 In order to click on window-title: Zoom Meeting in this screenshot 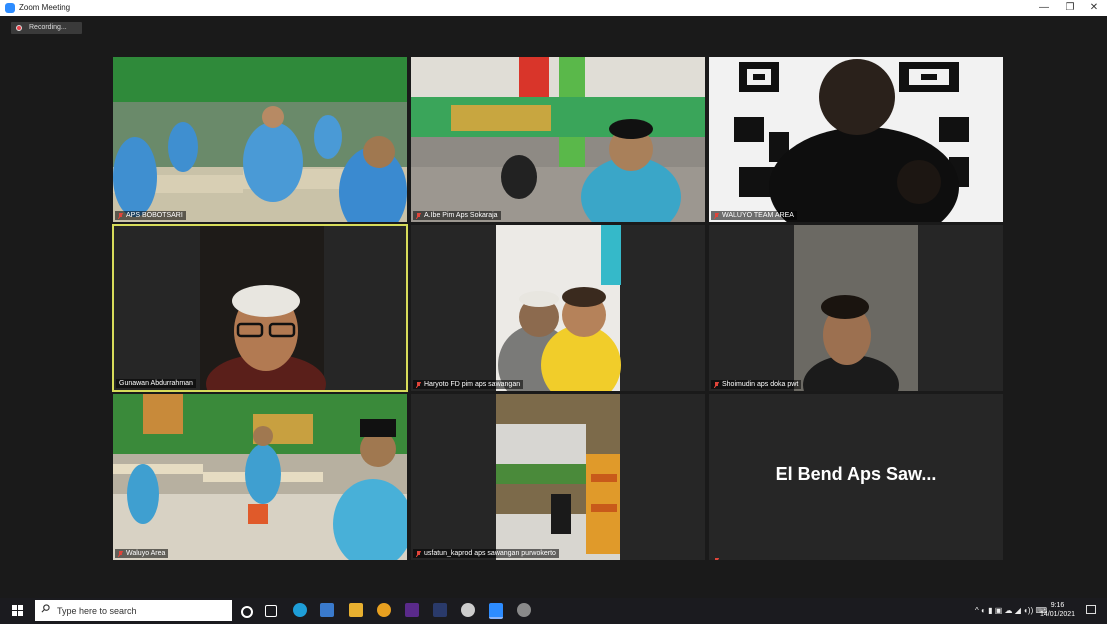, I will do `click(45, 7)`.